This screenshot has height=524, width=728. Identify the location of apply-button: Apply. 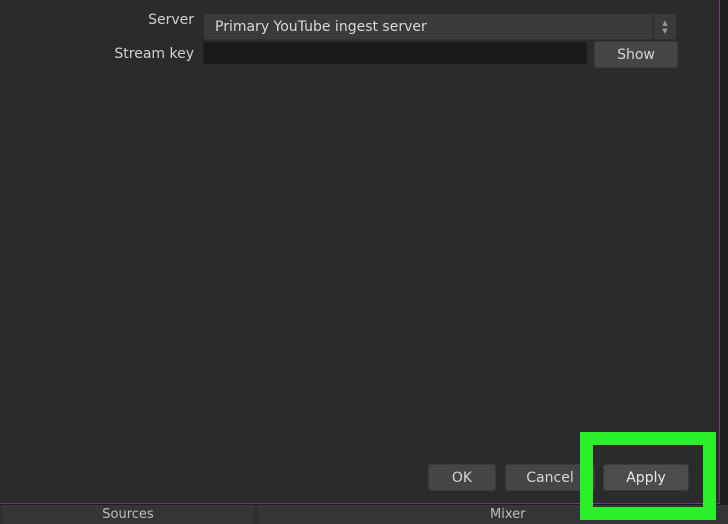
(646, 477).